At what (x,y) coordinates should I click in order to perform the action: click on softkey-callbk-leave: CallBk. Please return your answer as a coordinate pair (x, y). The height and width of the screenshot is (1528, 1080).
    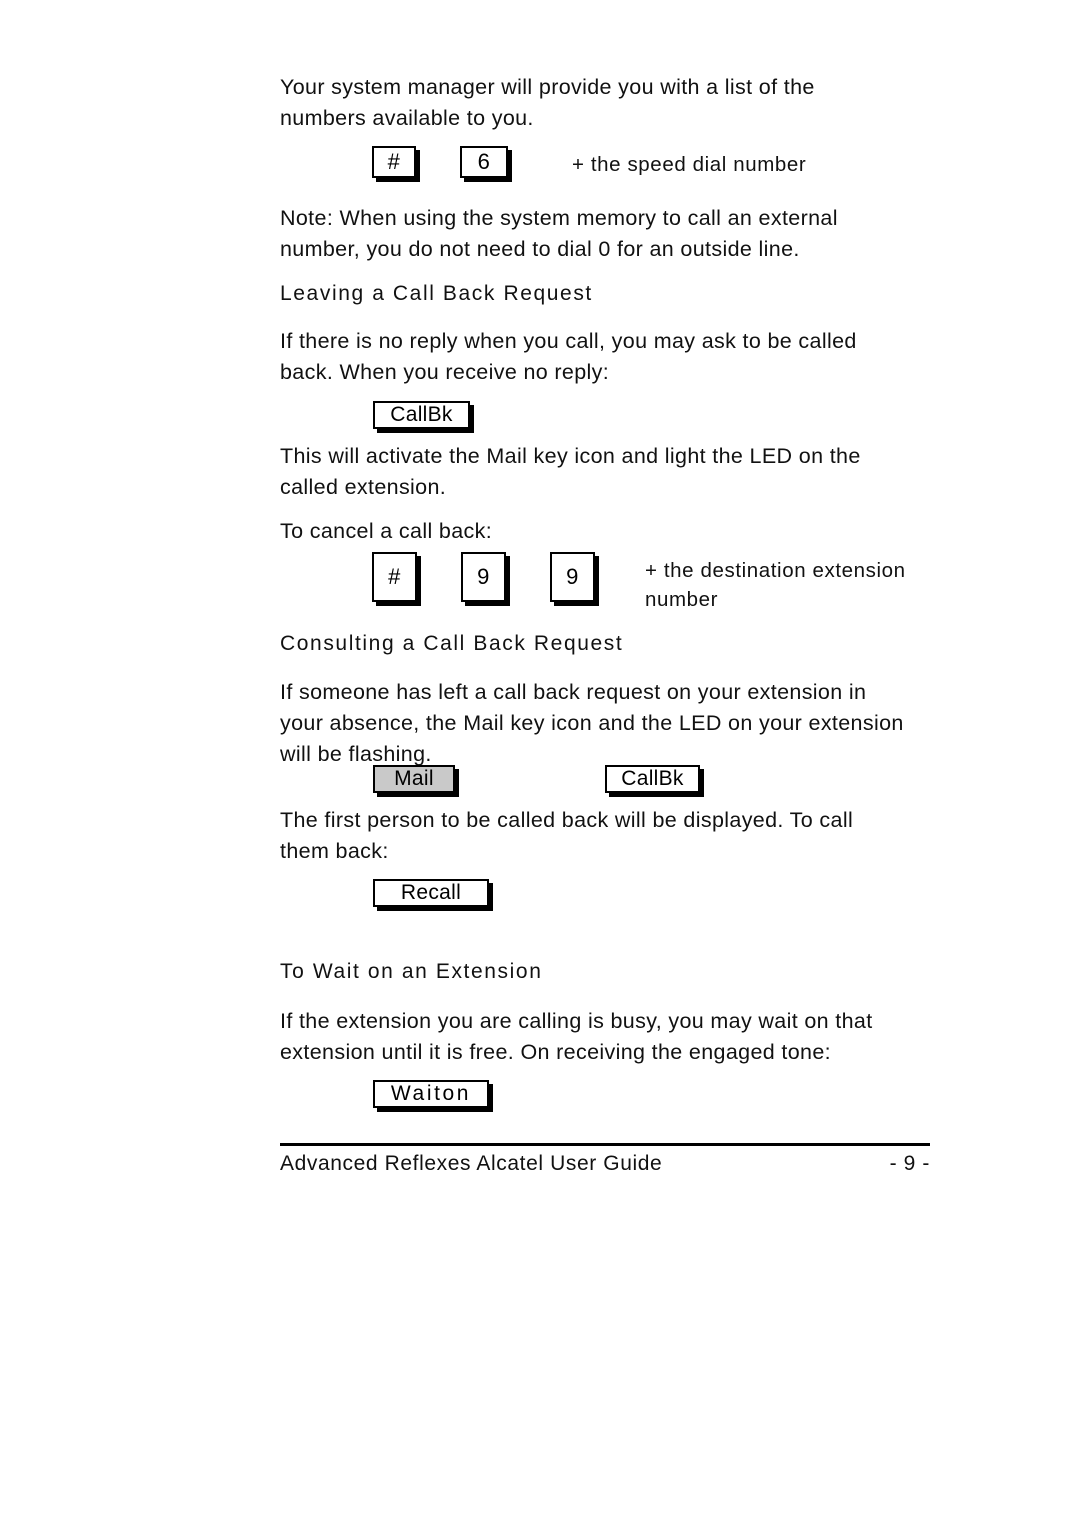
    Looking at the image, I should click on (421, 415).